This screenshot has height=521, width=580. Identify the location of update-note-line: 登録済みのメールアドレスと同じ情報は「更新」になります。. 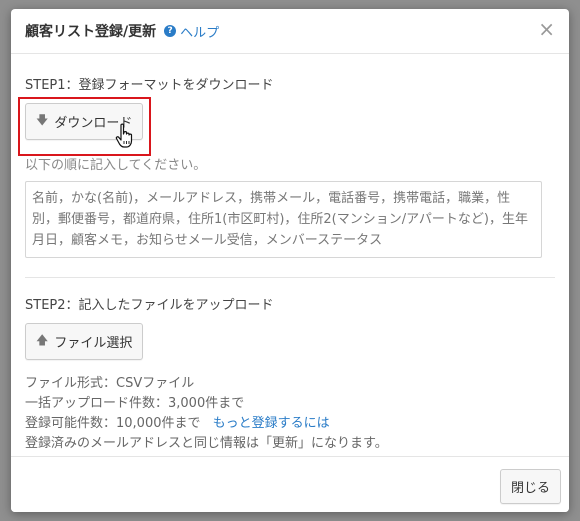
(206, 443).